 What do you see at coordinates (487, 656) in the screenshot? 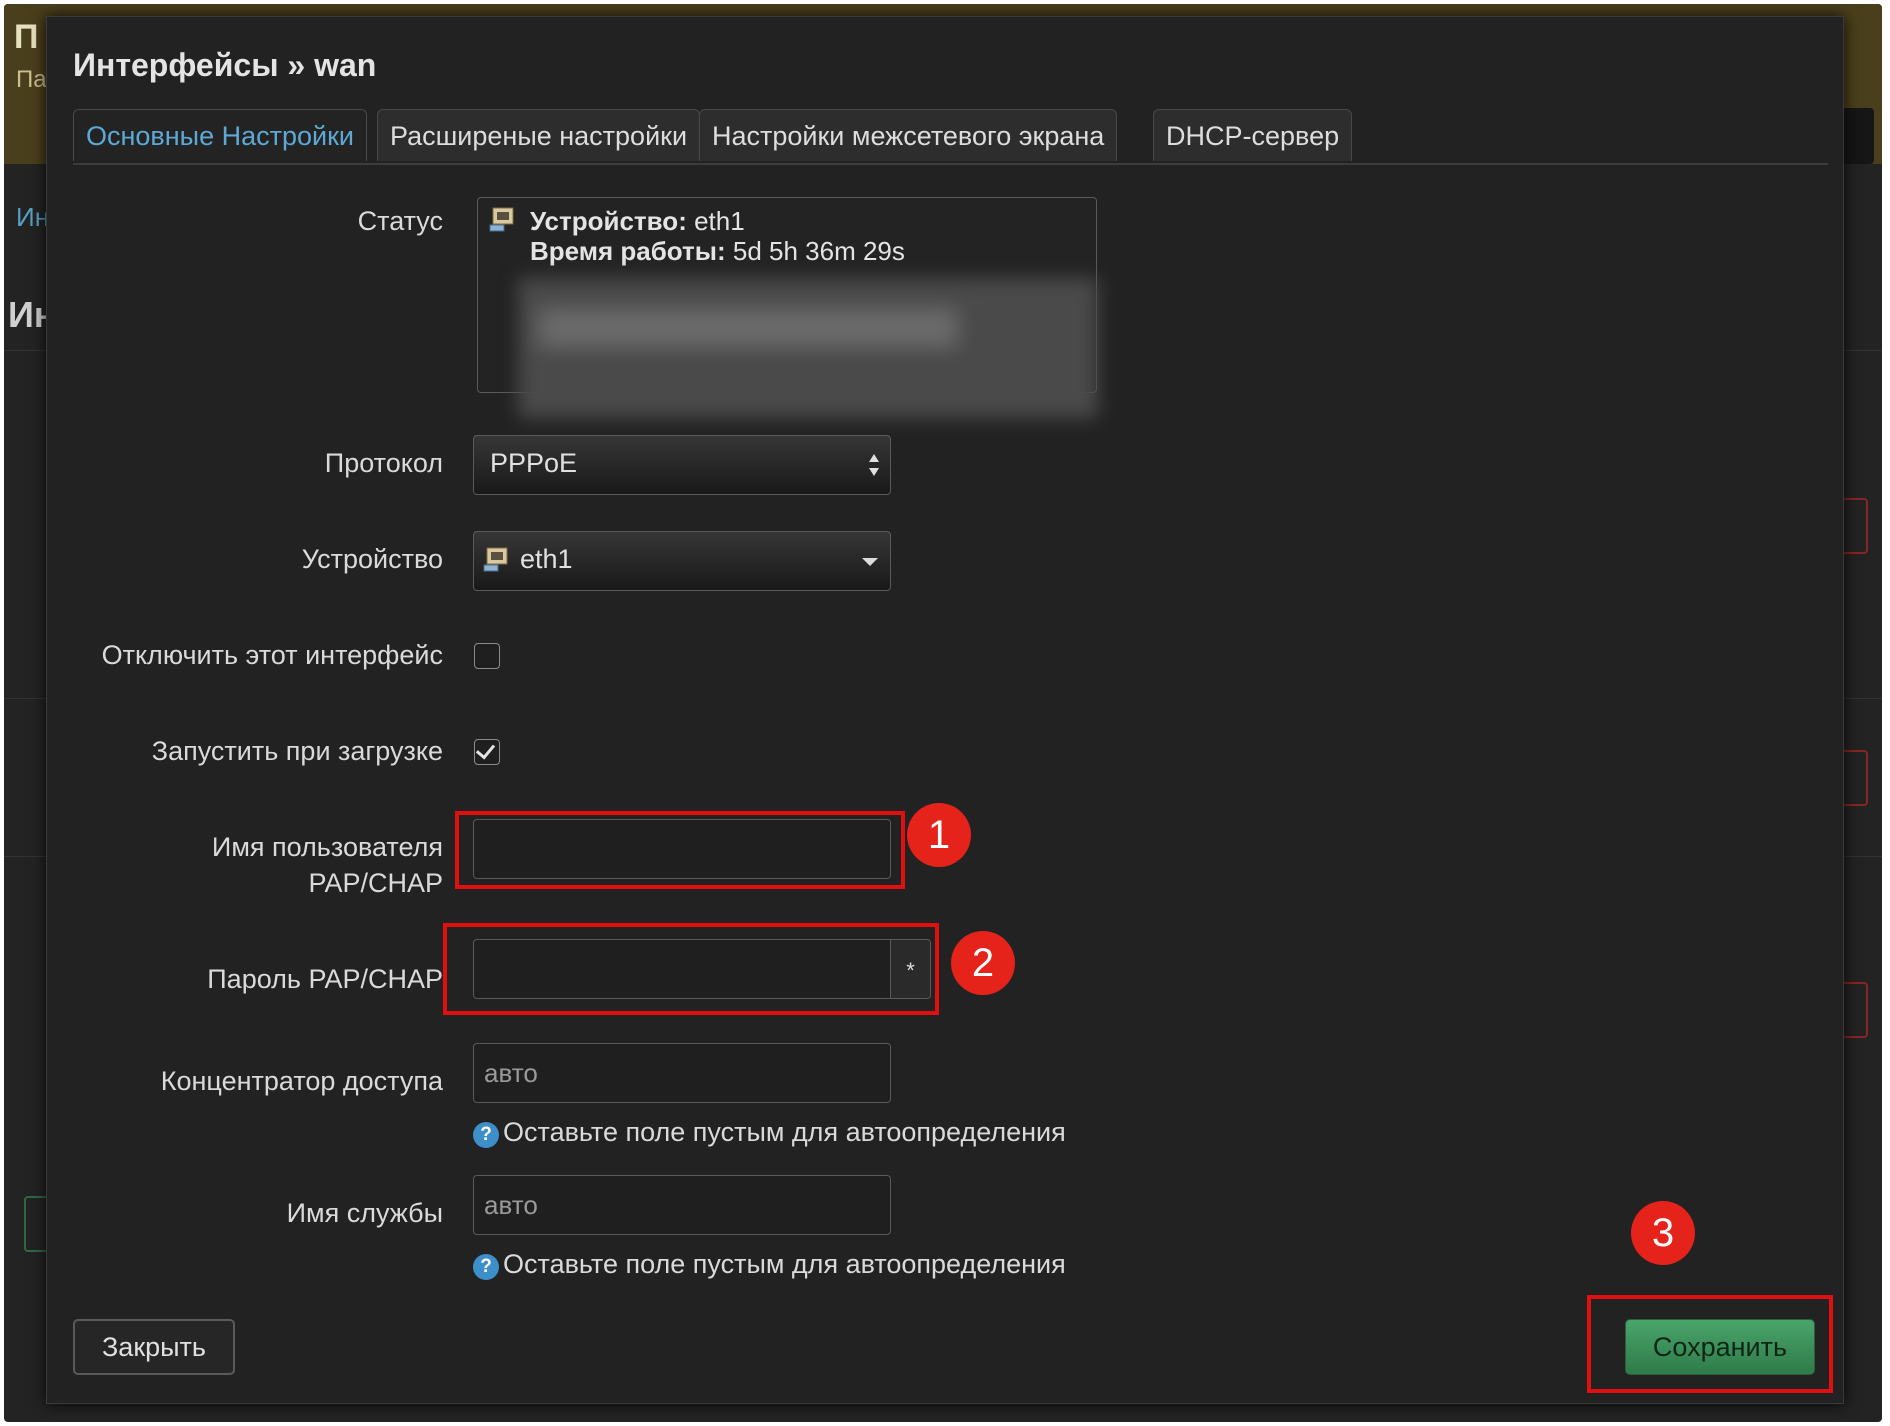
I see `disable-interface-checkbox` at bounding box center [487, 656].